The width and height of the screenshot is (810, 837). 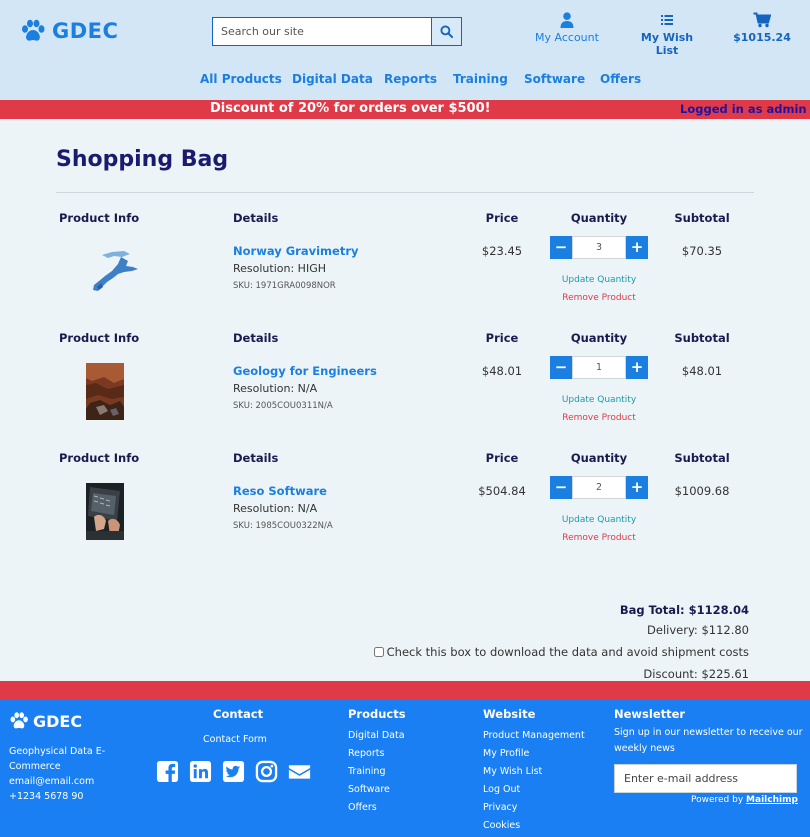 I want to click on footer-link-digital-data: Digital Data, so click(x=376, y=736).